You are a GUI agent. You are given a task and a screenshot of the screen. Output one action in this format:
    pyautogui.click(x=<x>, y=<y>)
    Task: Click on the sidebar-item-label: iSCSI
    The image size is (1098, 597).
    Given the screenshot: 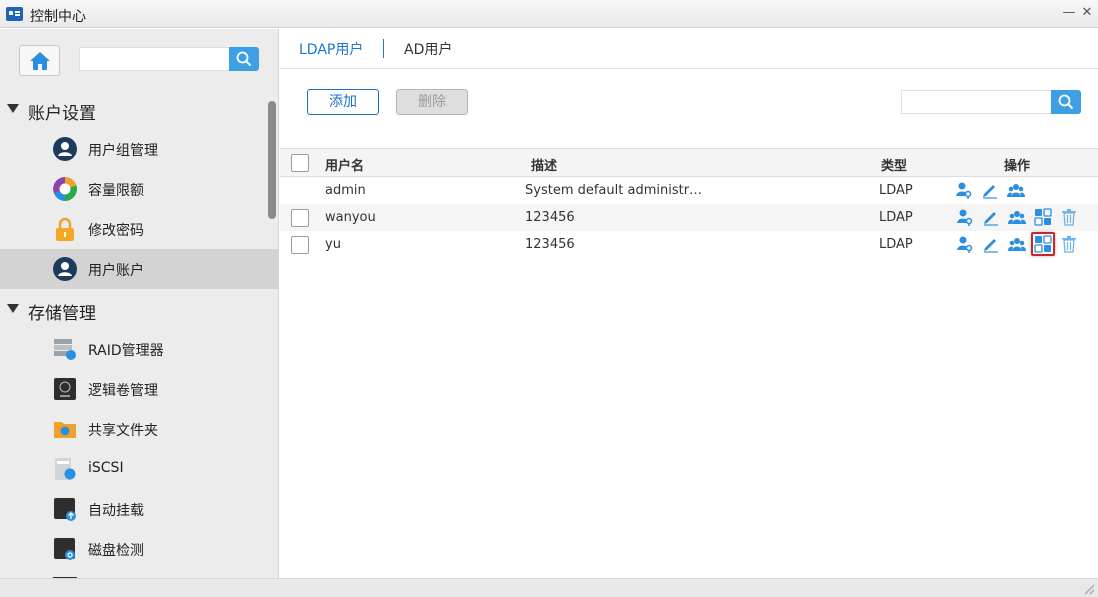 What is the action you would take?
    pyautogui.click(x=106, y=468)
    